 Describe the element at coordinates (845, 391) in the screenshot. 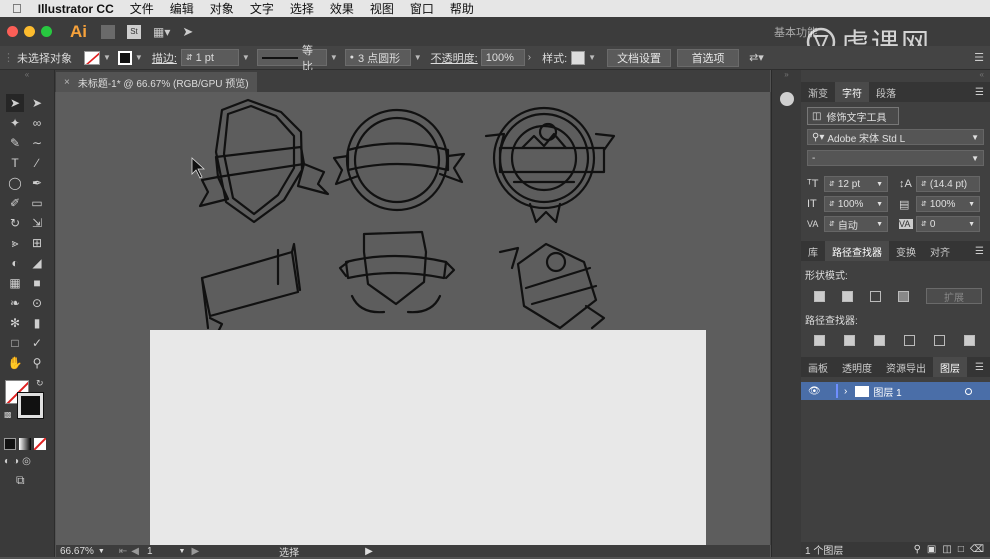

I see `expand-layer-icon: ›` at that location.